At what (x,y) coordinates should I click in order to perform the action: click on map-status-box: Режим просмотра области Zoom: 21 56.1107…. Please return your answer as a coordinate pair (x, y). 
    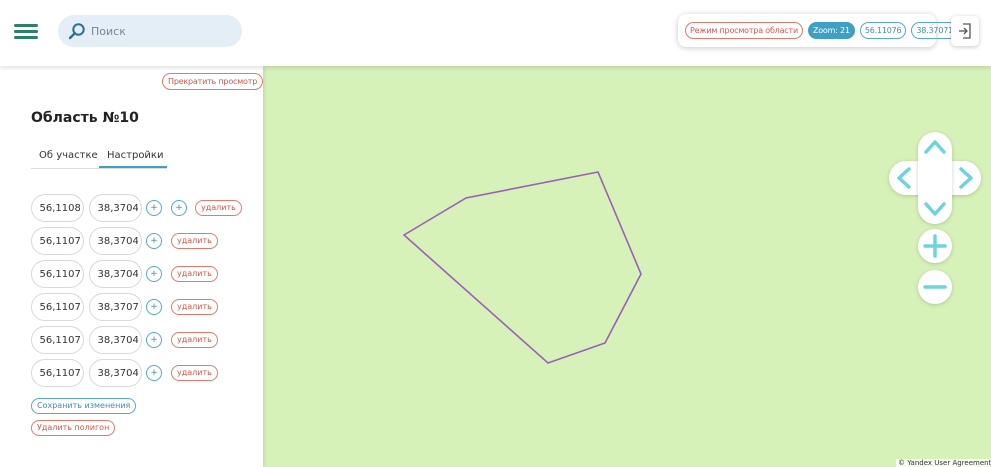
    Looking at the image, I should click on (818, 30).